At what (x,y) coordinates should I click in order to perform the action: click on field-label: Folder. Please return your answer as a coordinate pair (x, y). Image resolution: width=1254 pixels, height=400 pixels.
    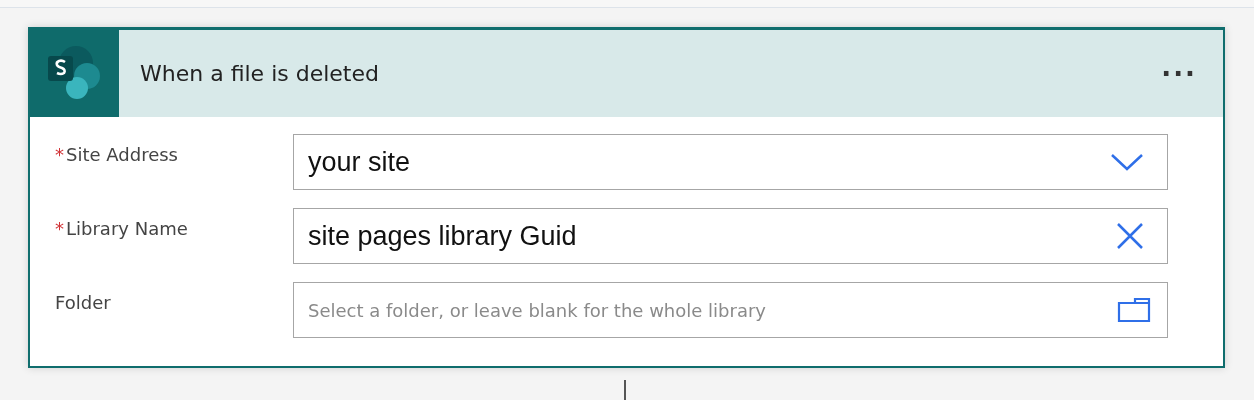
    Looking at the image, I should click on (83, 302).